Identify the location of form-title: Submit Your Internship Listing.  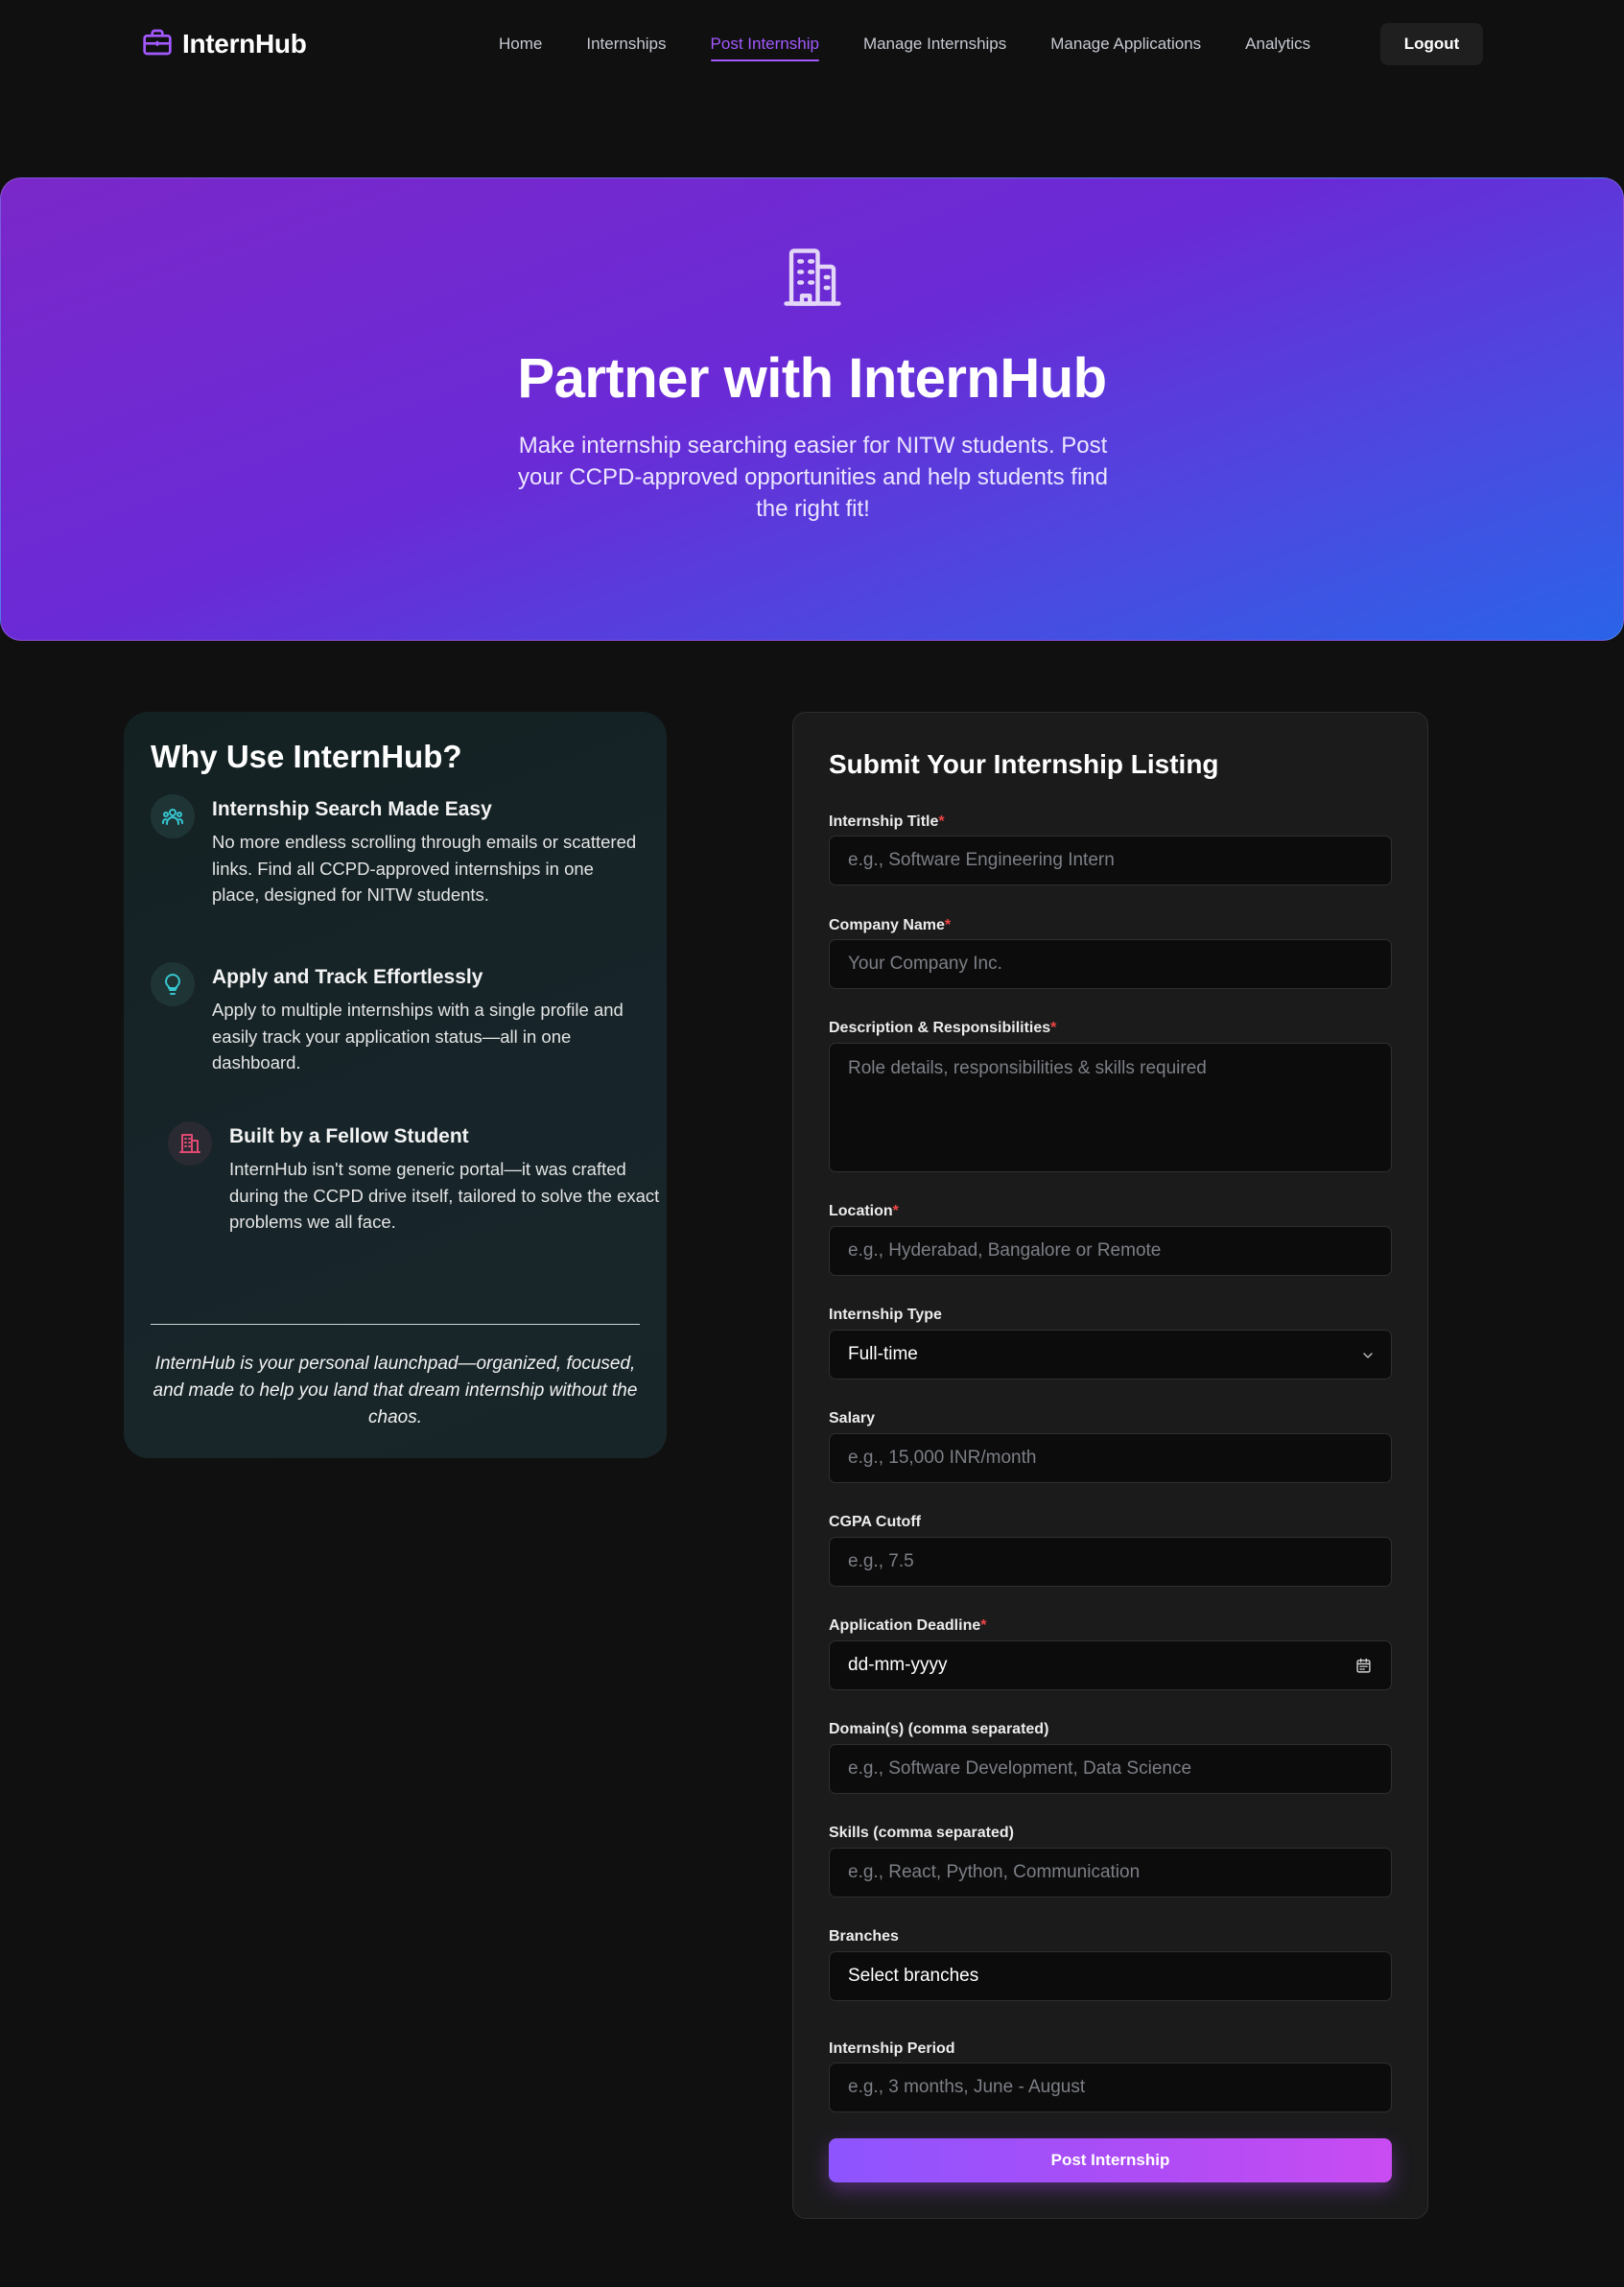
(1024, 764).